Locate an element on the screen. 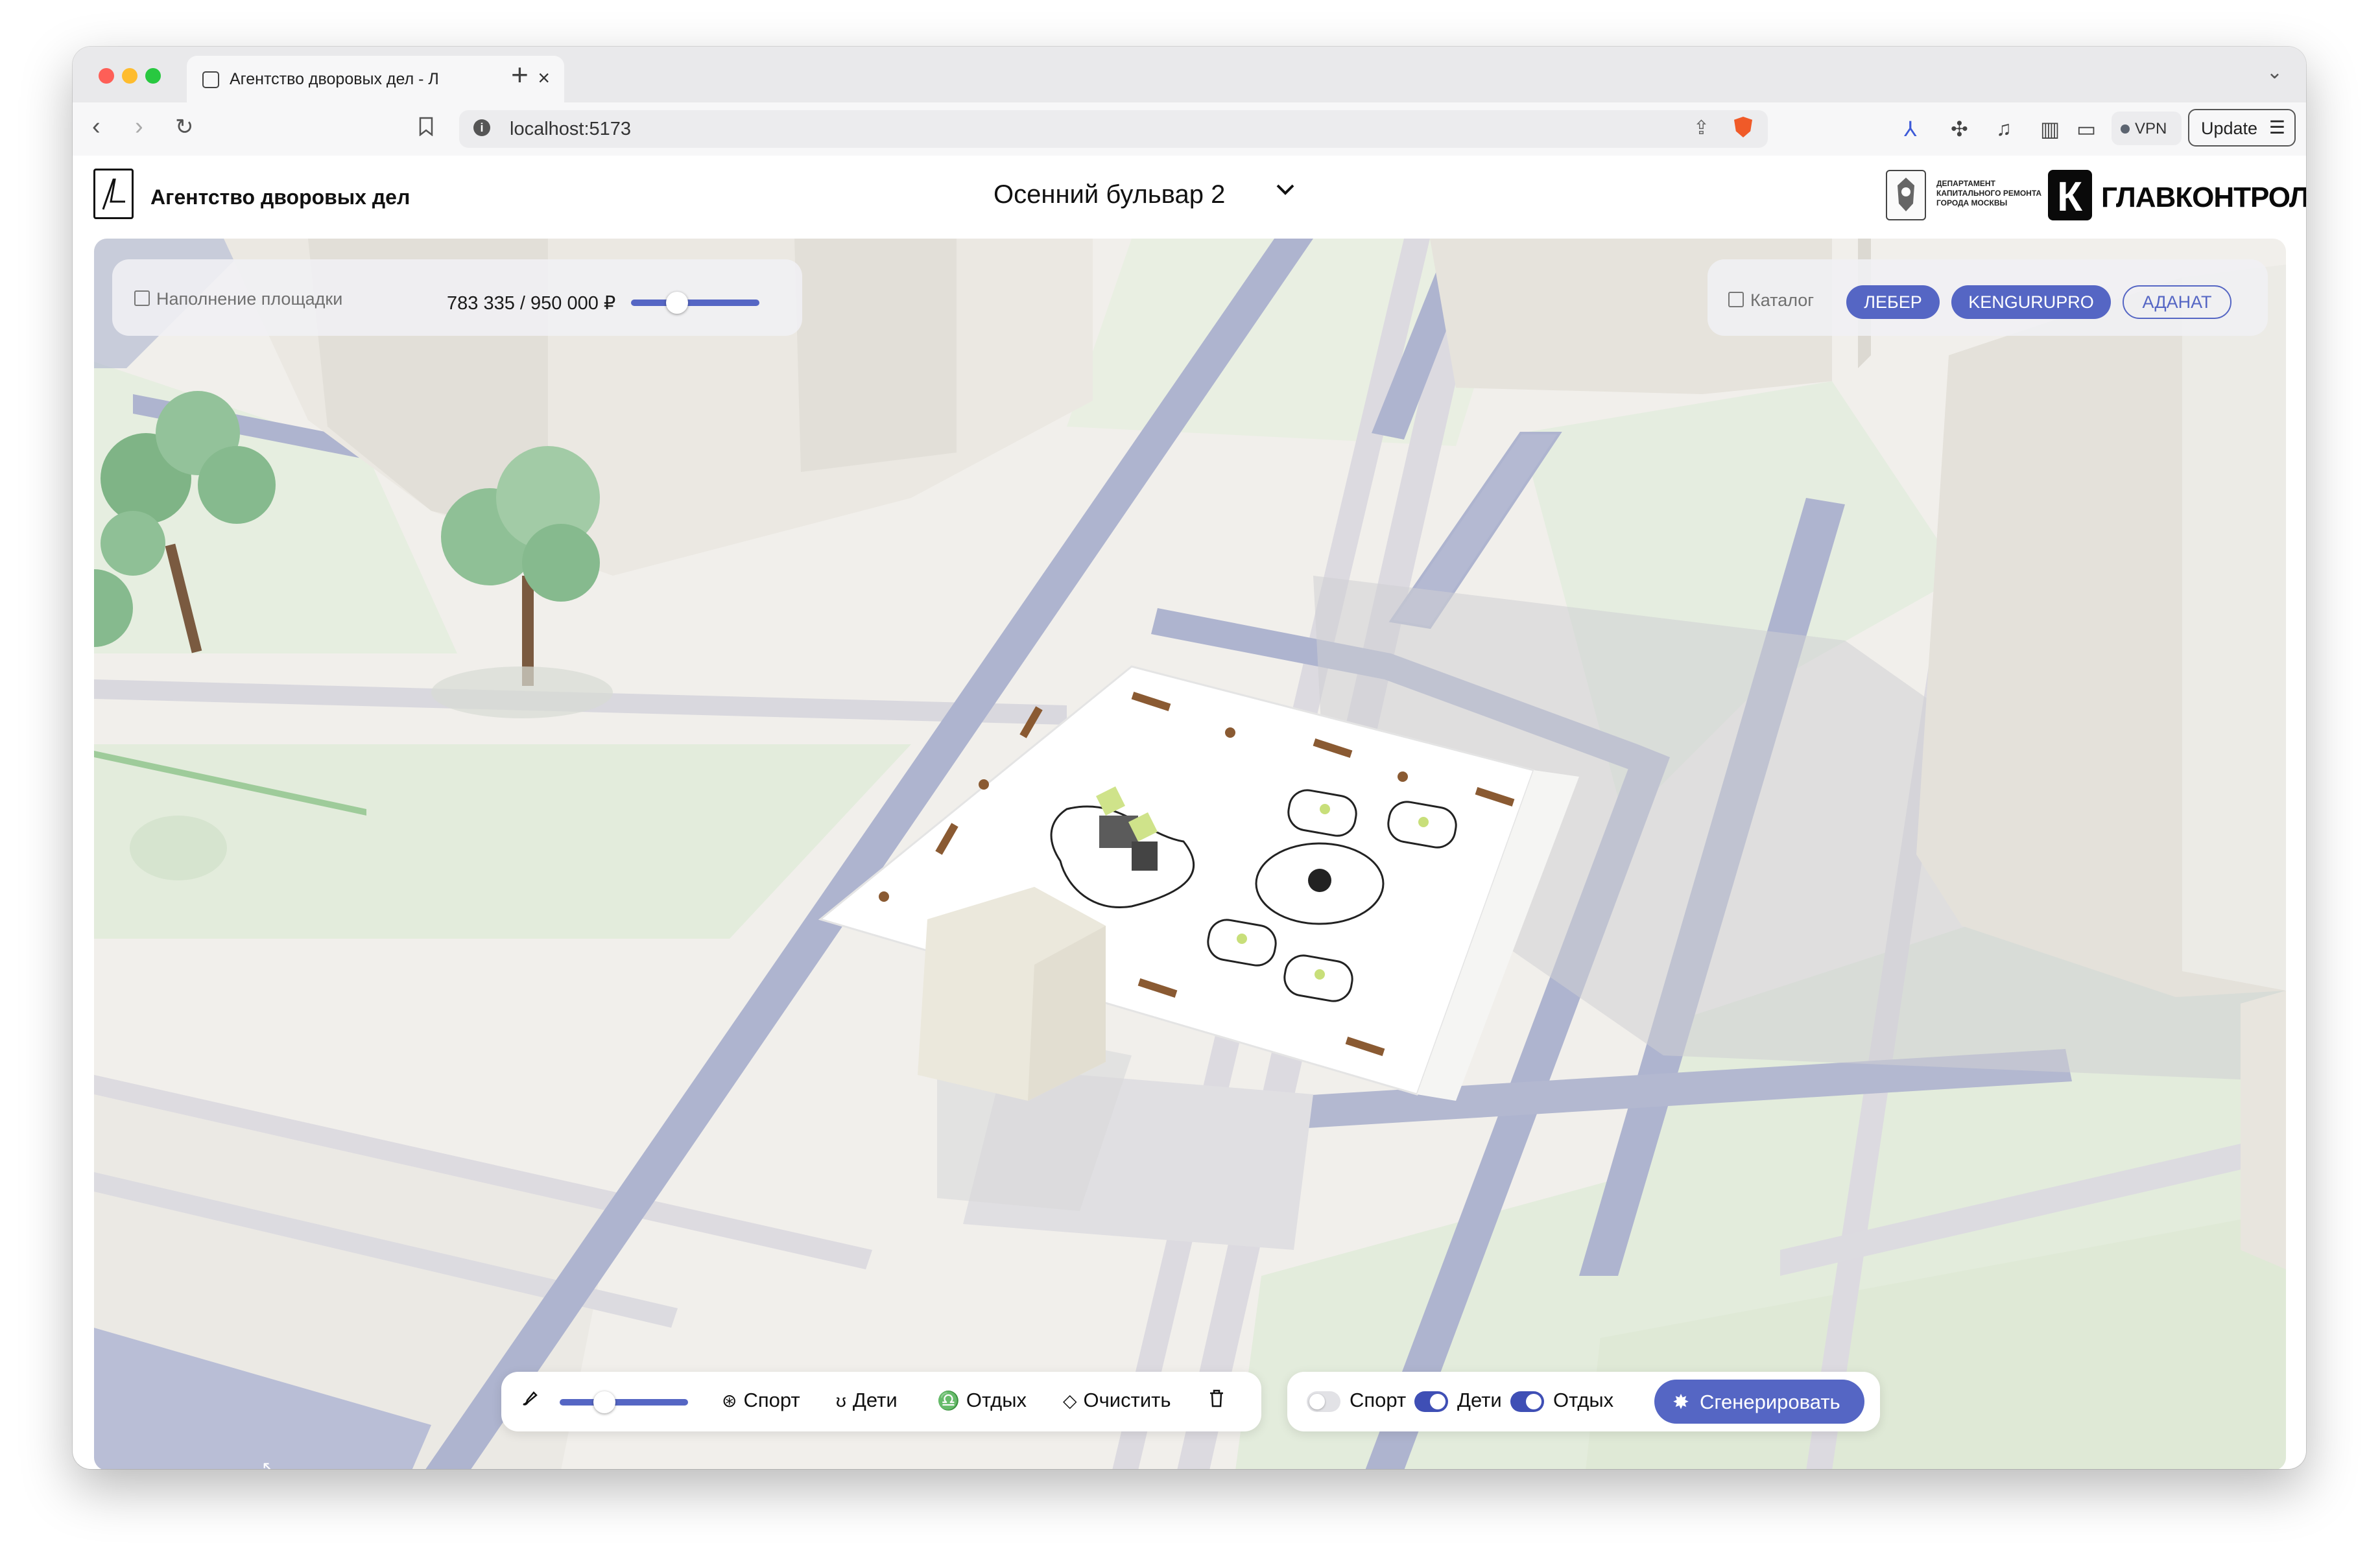  rest-toggle-label: Отдых is located at coordinates (1584, 1400).